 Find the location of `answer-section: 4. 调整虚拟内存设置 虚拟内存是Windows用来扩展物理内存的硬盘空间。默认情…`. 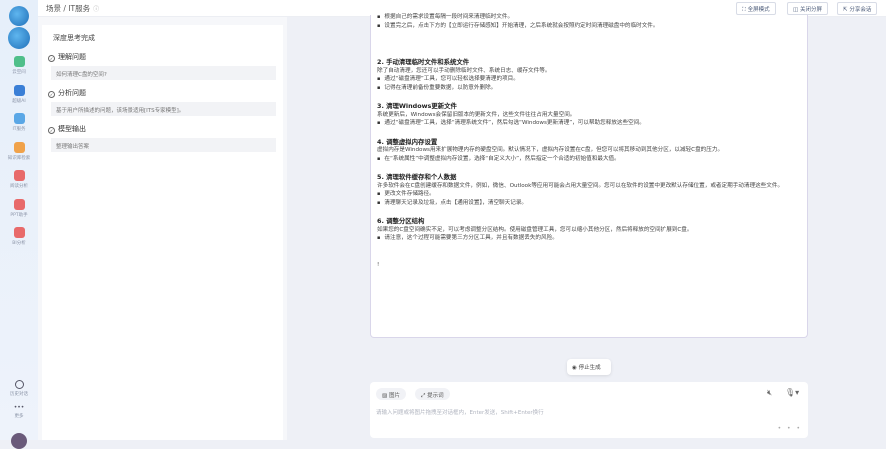

answer-section: 4. 调整虚拟内存设置 虚拟内存是Windows用来扩展物理内存的硬盘空间。默认情… is located at coordinates (589, 151).